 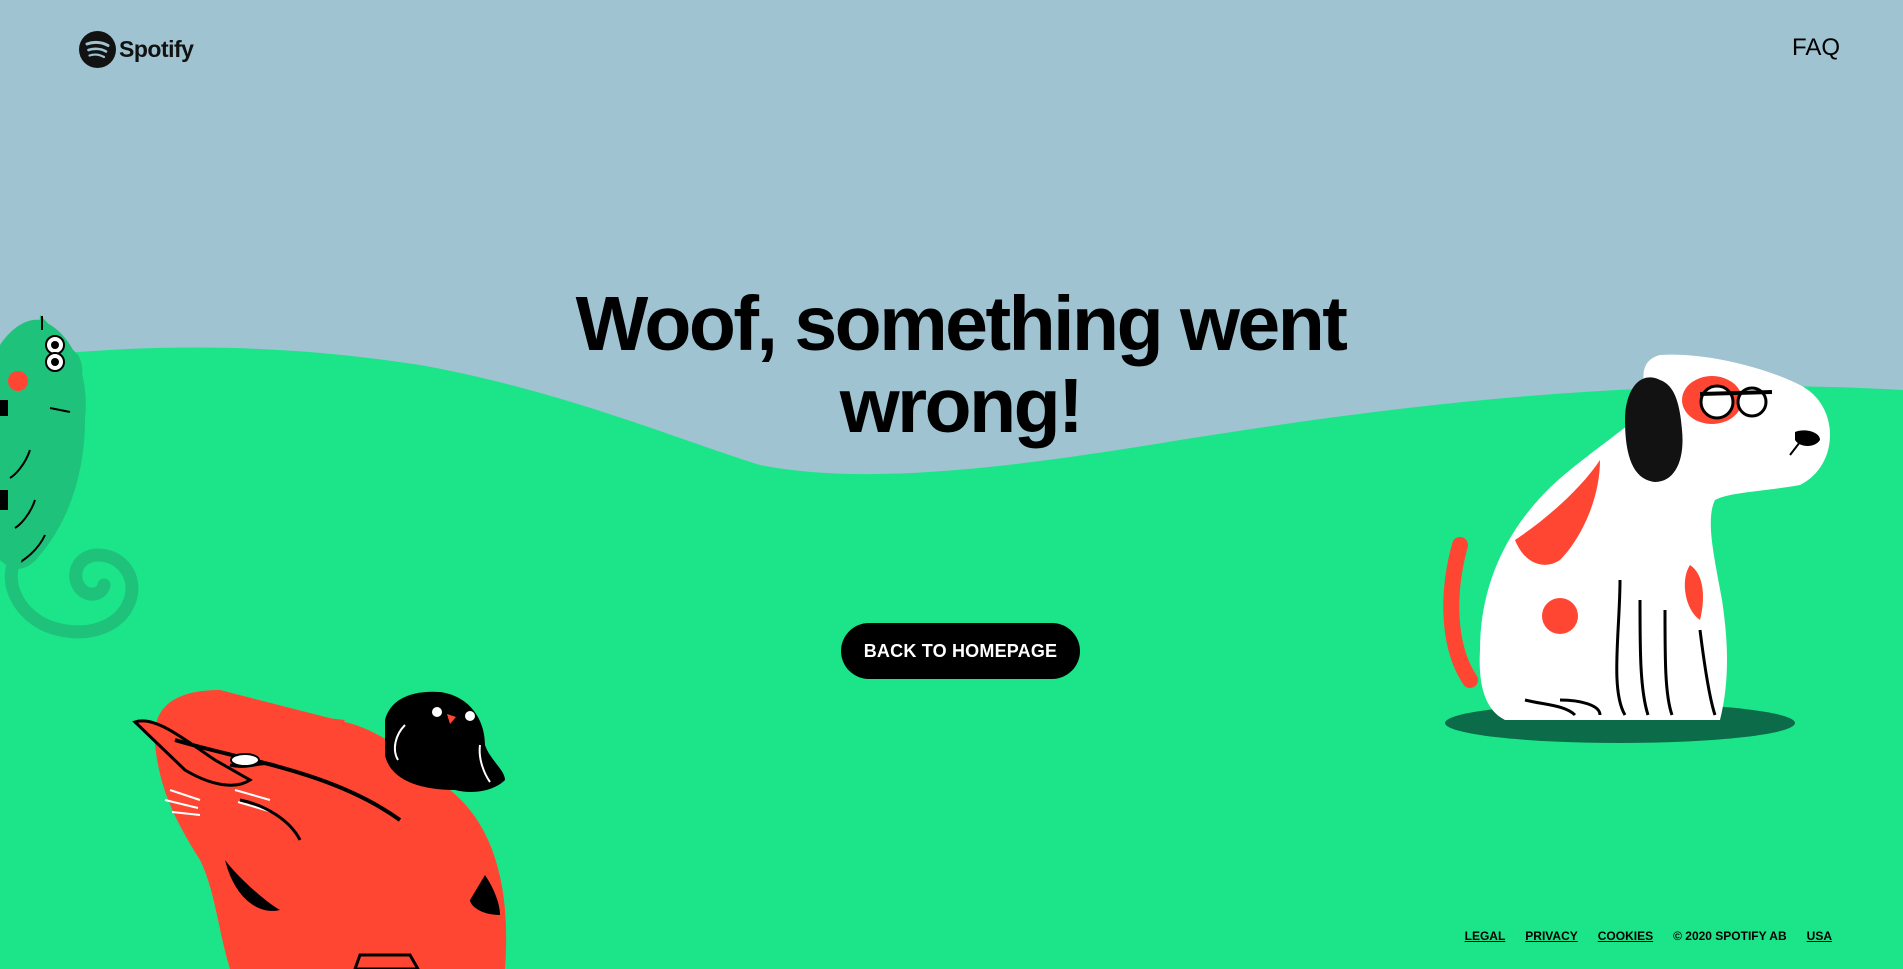 What do you see at coordinates (1551, 936) in the screenshot?
I see `footer-privacy-link: PRIVACY` at bounding box center [1551, 936].